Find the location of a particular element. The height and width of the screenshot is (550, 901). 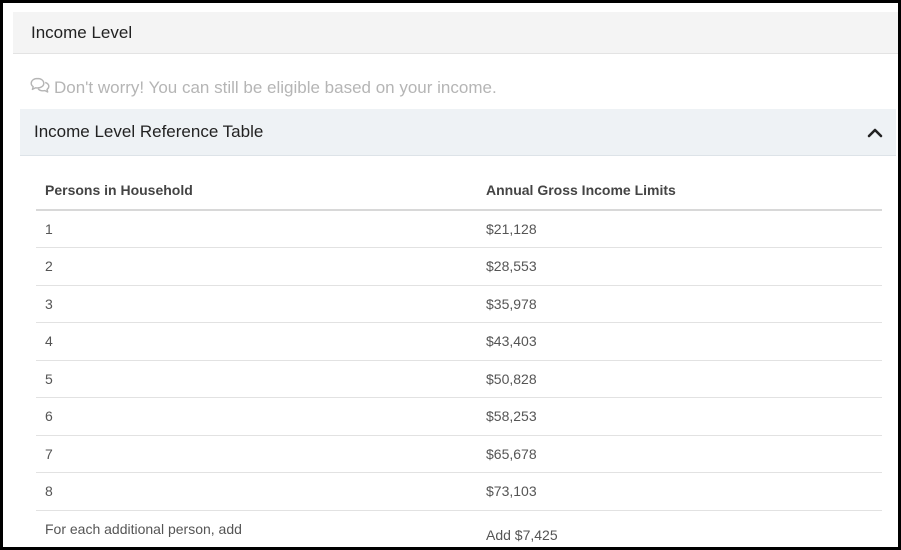

accordion-title: Income Level Reference Table is located at coordinates (149, 131).